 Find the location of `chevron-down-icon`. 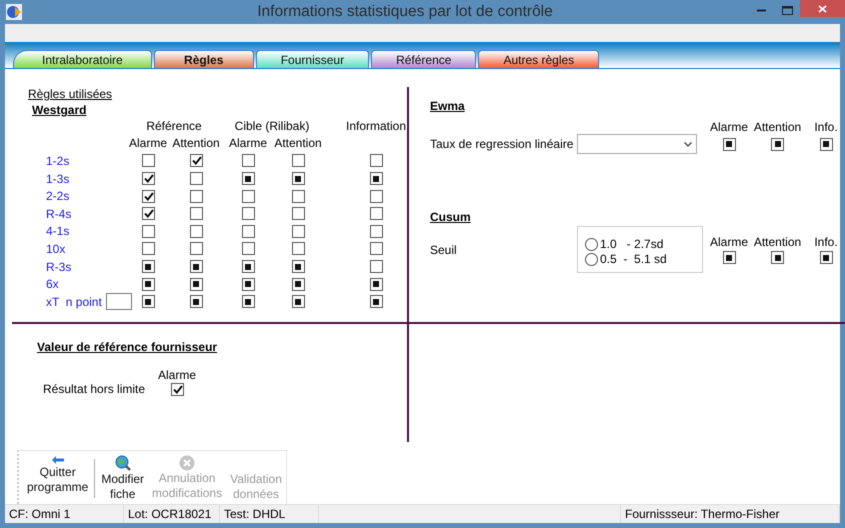

chevron-down-icon is located at coordinates (688, 144).